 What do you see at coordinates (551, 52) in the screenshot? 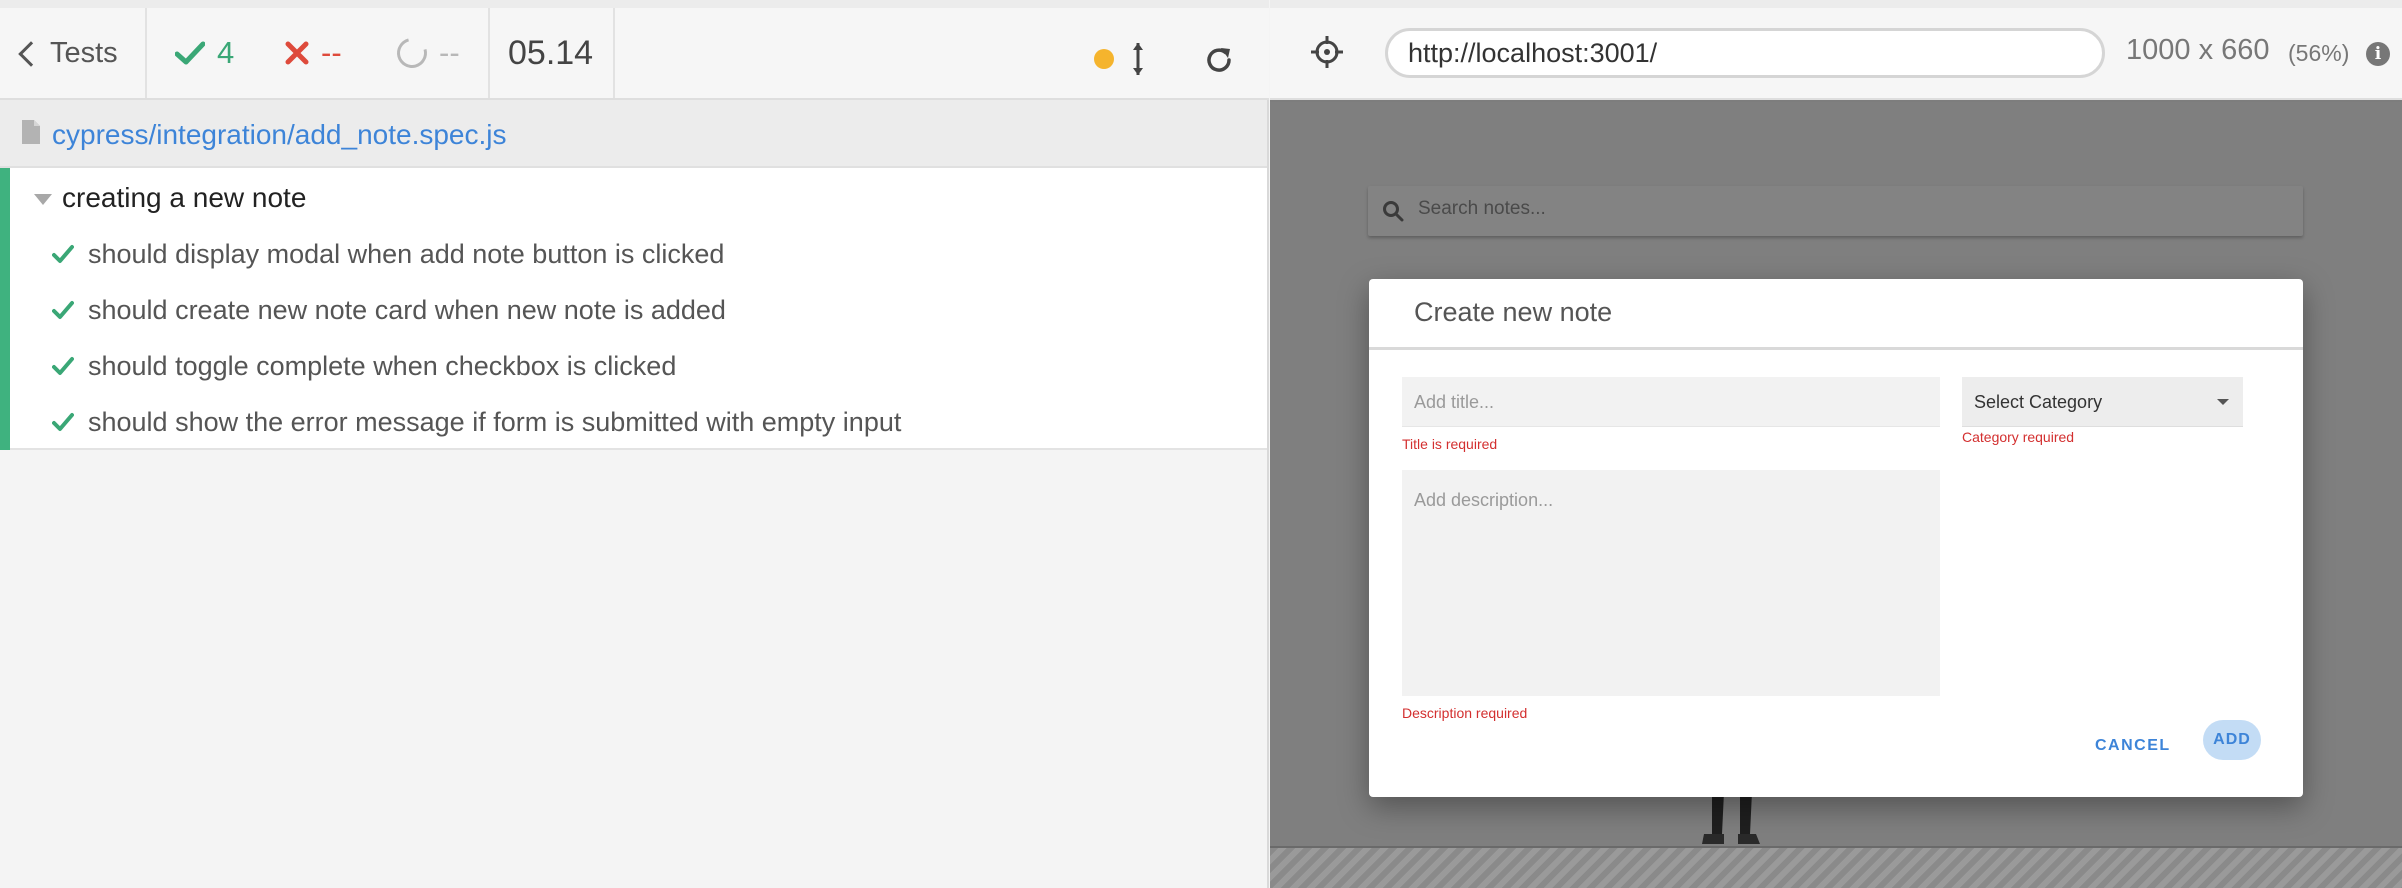
I see `duration-display: 05.14` at bounding box center [551, 52].